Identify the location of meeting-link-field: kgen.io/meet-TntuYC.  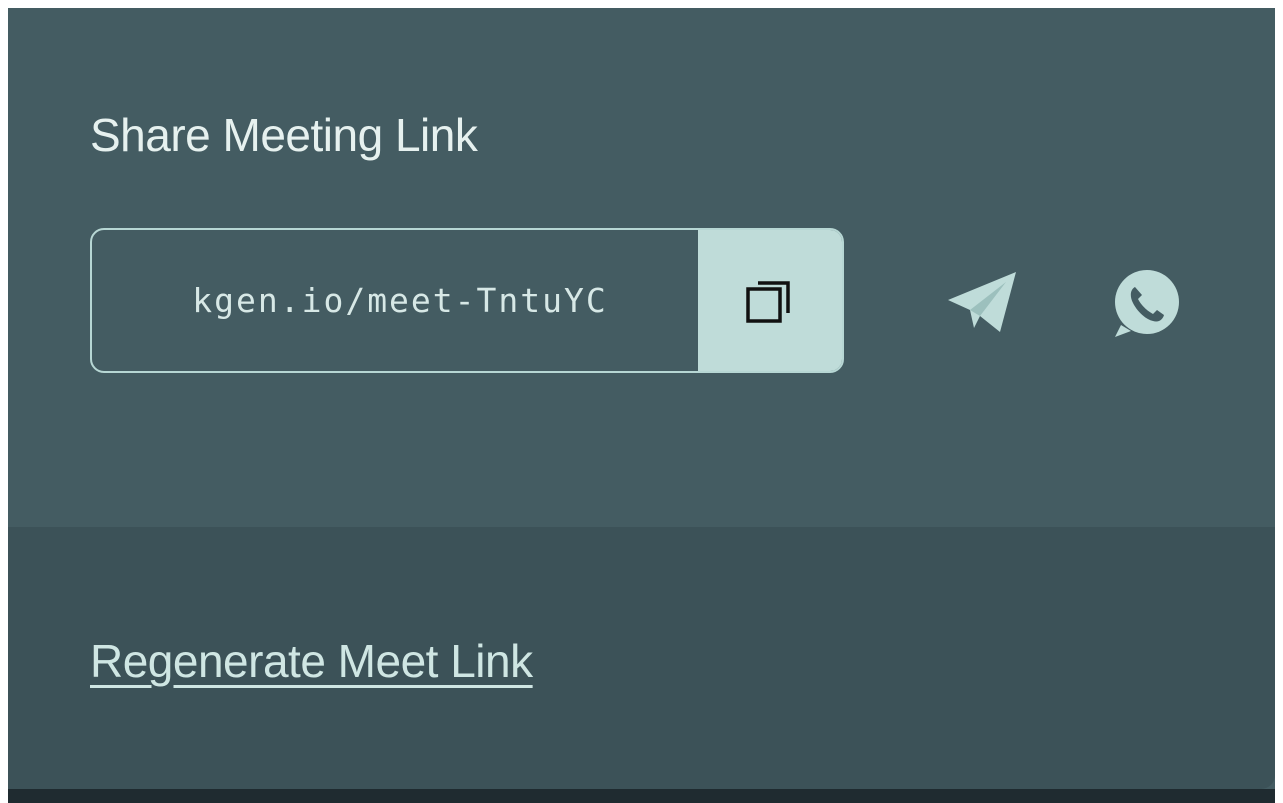
(467, 300).